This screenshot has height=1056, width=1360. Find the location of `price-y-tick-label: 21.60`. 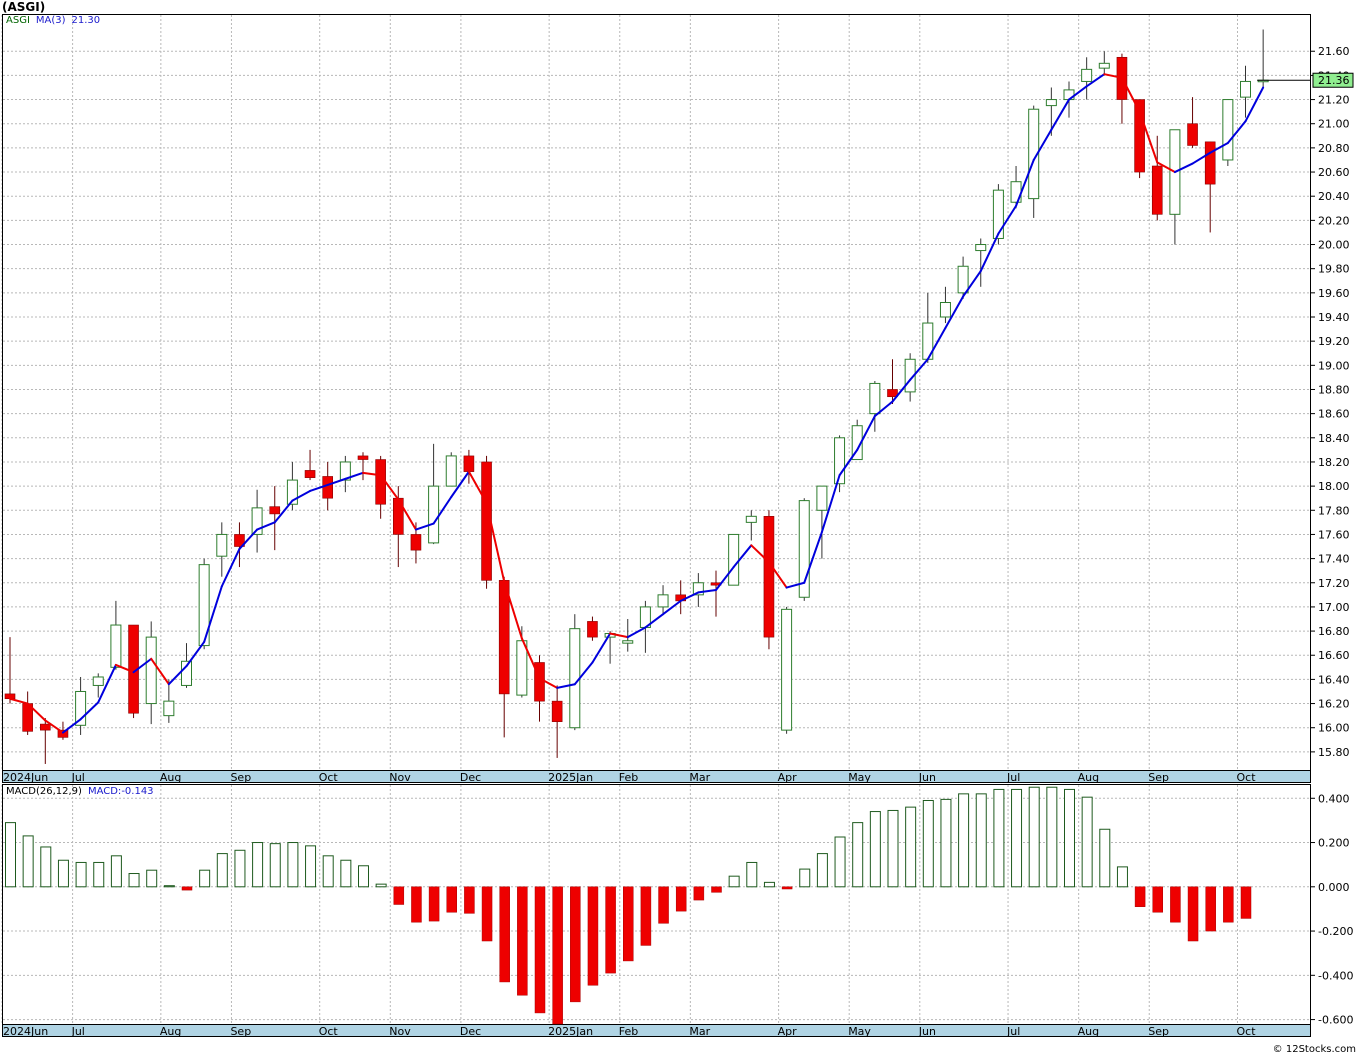

price-y-tick-label: 21.60 is located at coordinates (1334, 51).